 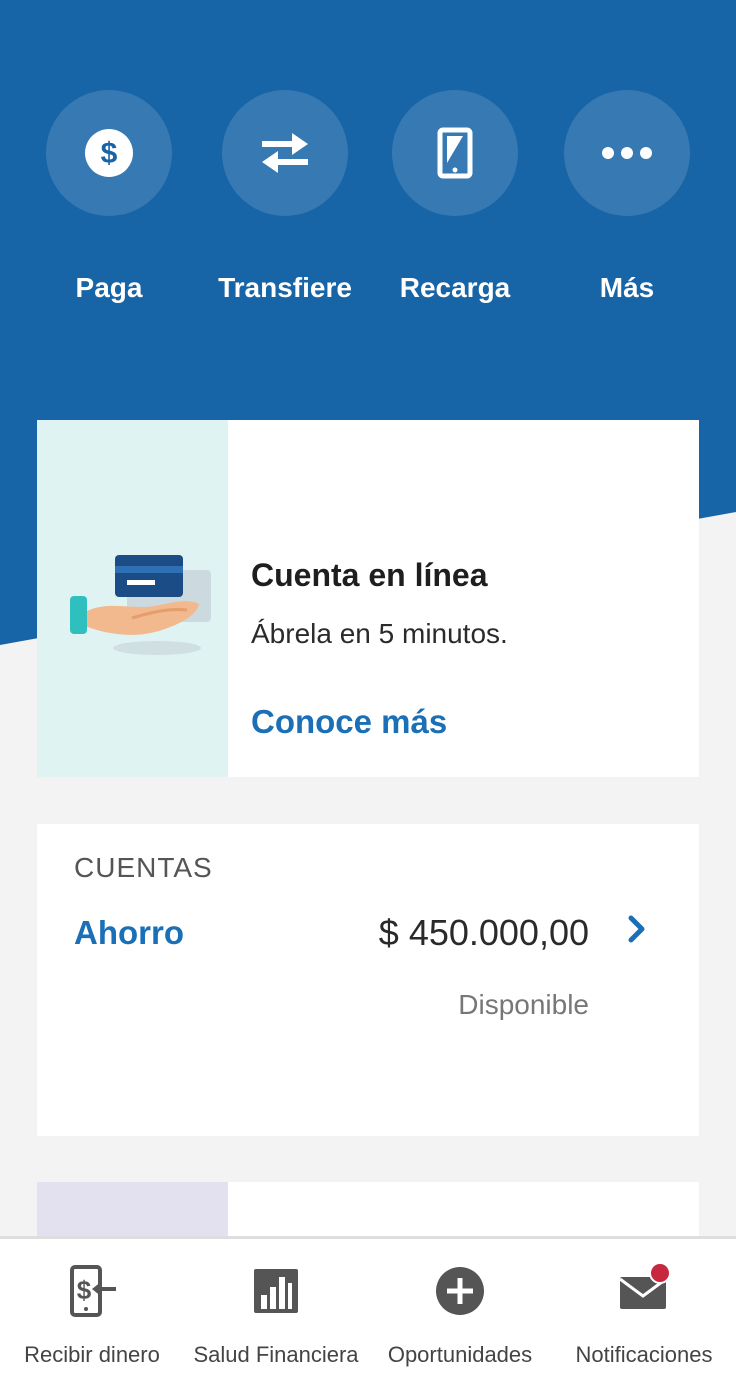 I want to click on promo-title: Cuenta en línea, so click(x=369, y=575).